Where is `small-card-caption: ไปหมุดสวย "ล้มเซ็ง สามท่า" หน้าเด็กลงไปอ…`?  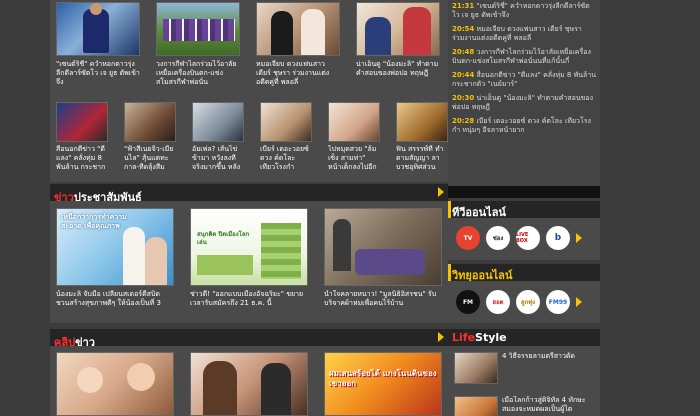 small-card-caption: ไปหมุดสวย "ล้มเซ็ง สามท่า" หน้าเด็กลงไปอ… is located at coordinates (354, 159).